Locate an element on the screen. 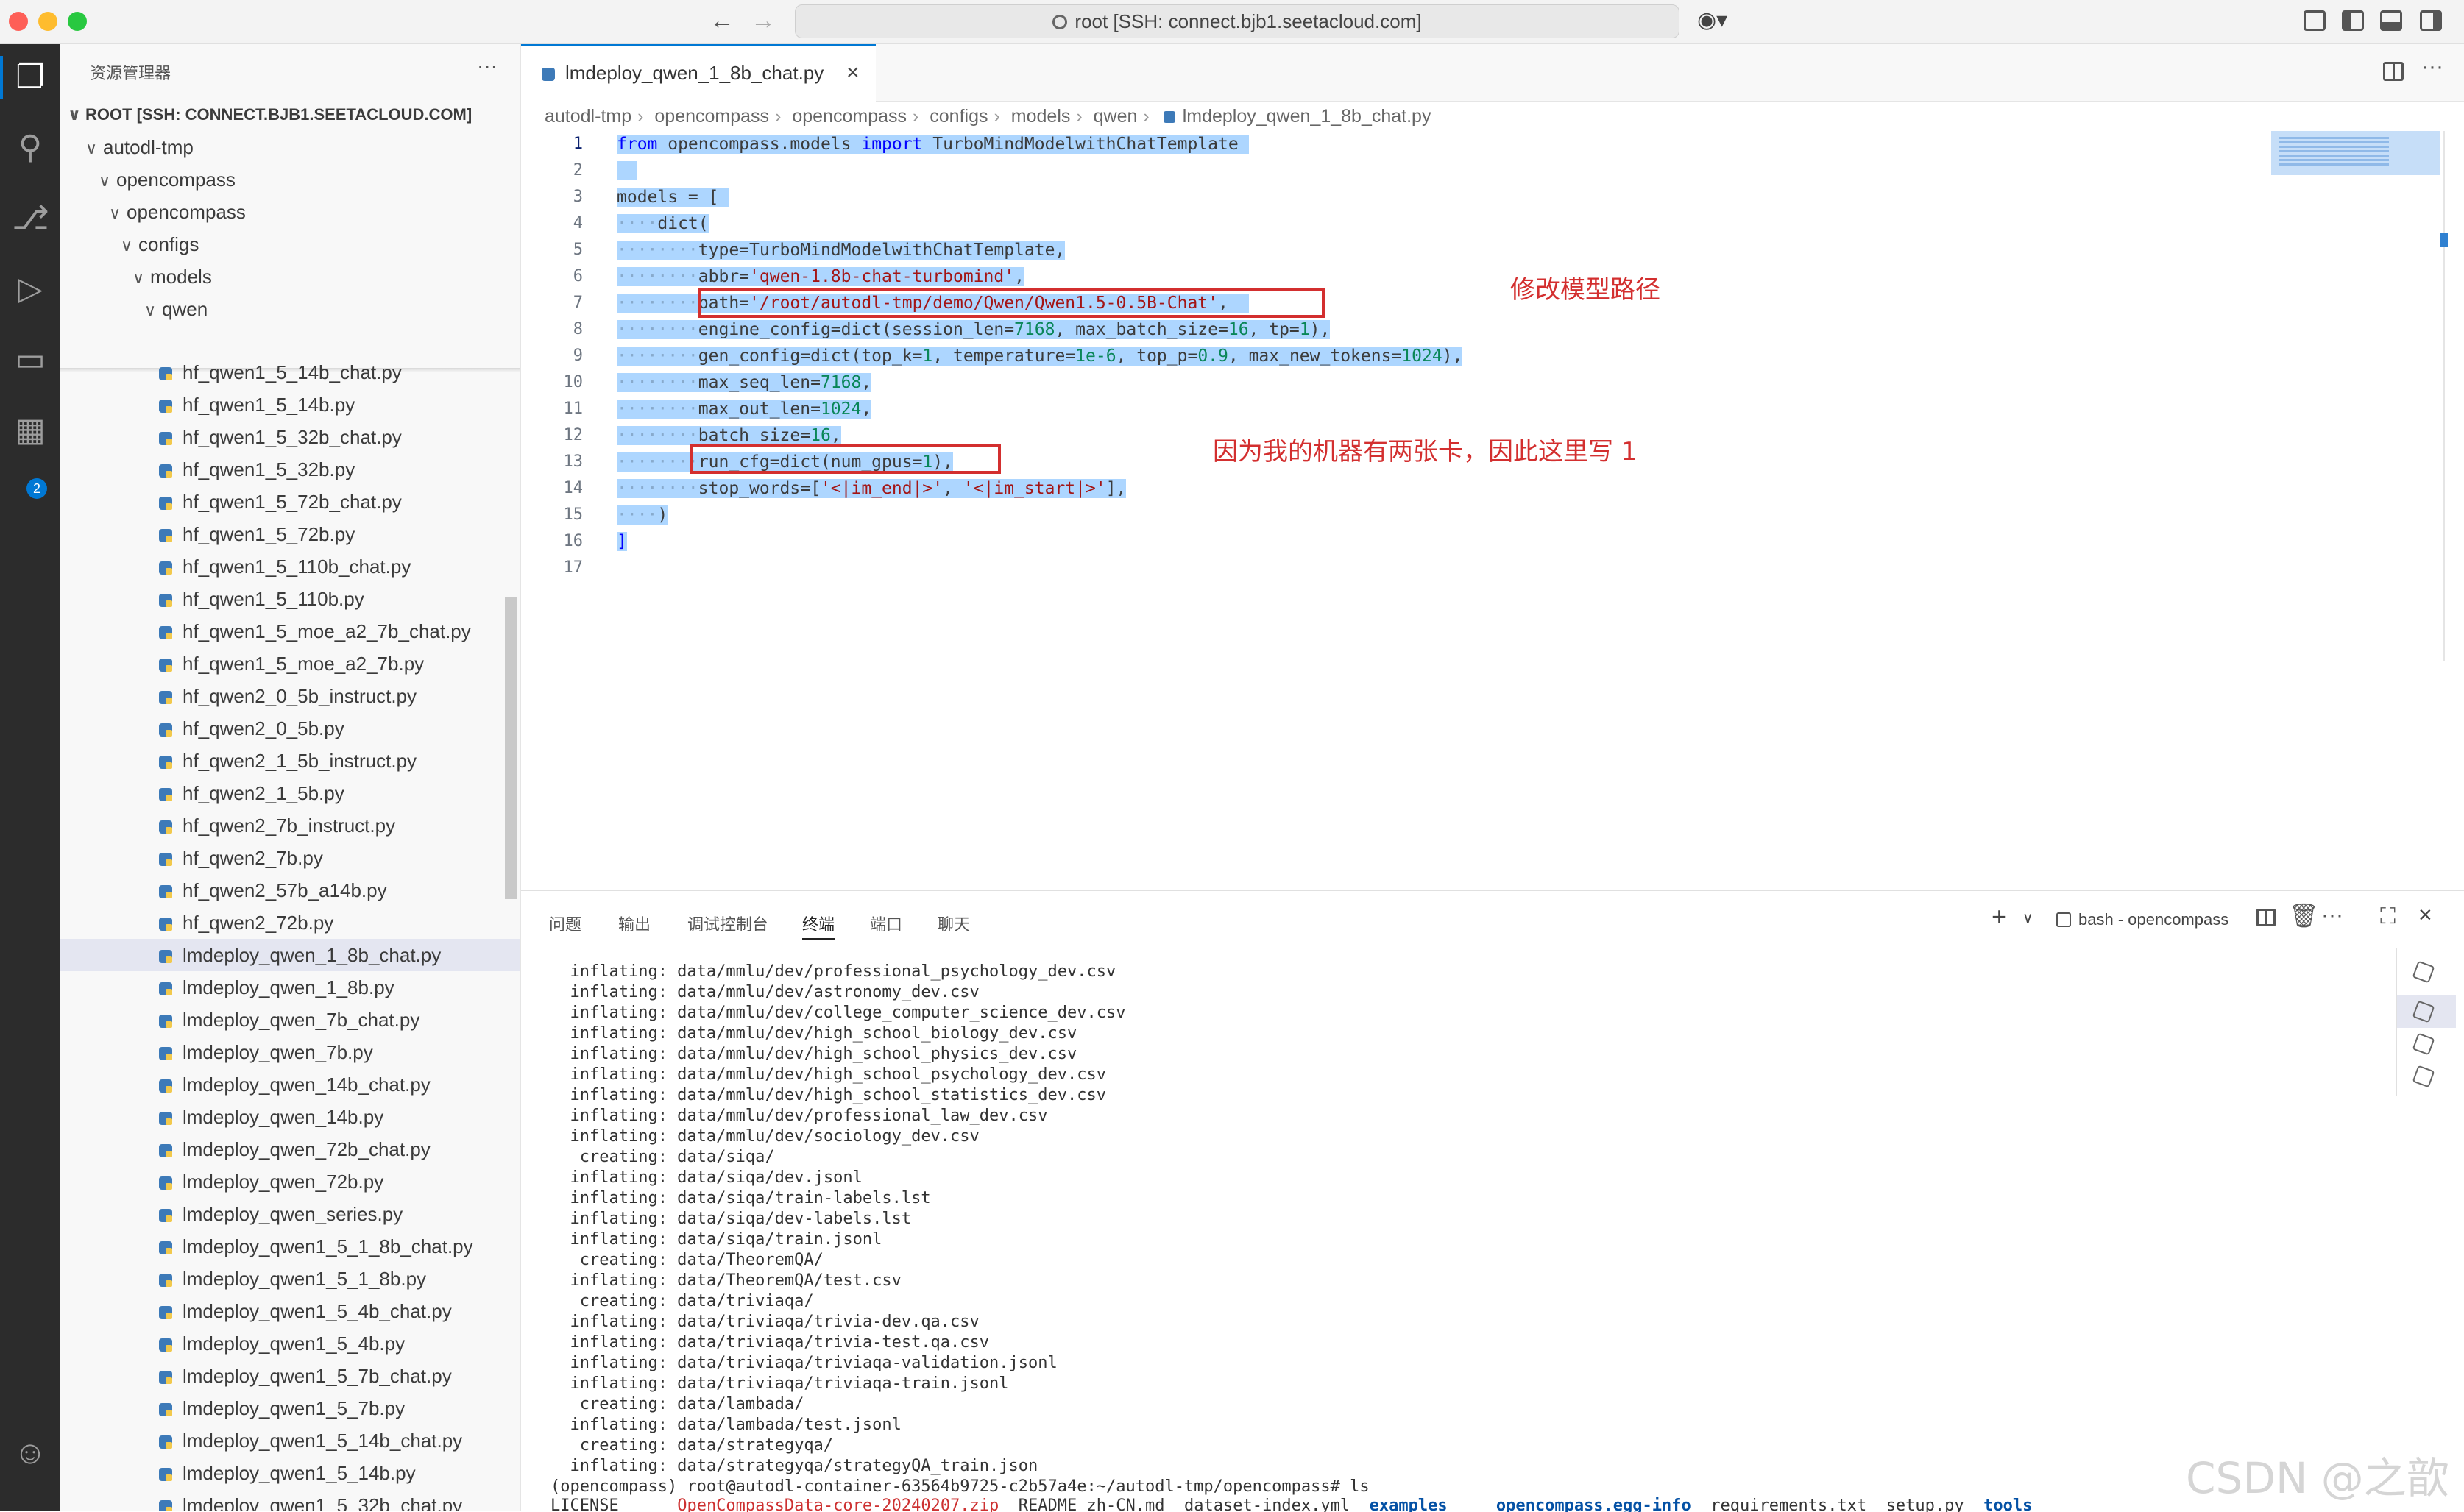 Image resolution: width=2464 pixels, height=1512 pixels. maximize-panel-icon: ⛶ is located at coordinates (2388, 916).